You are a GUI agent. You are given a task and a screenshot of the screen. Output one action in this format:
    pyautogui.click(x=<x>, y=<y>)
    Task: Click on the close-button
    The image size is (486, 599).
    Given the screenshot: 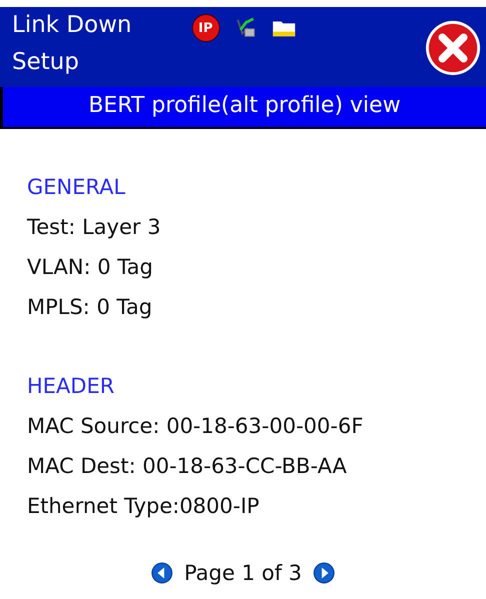 What is the action you would take?
    pyautogui.click(x=453, y=48)
    